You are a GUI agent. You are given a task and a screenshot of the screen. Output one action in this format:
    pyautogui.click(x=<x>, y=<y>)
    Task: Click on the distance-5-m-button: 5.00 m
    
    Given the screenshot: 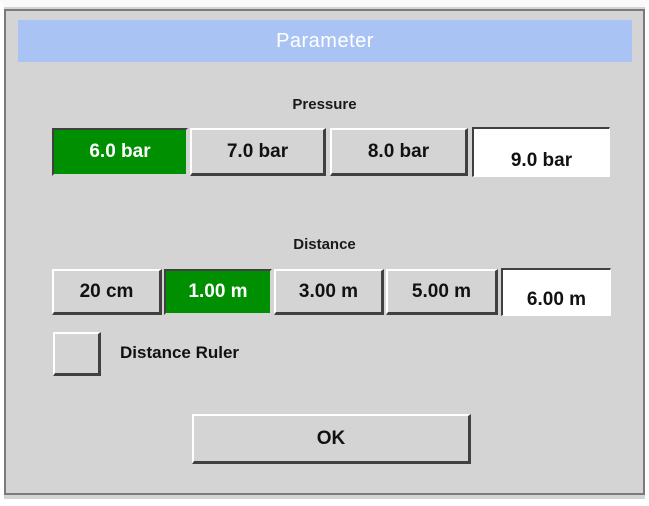 What is the action you would take?
    pyautogui.click(x=442, y=292)
    